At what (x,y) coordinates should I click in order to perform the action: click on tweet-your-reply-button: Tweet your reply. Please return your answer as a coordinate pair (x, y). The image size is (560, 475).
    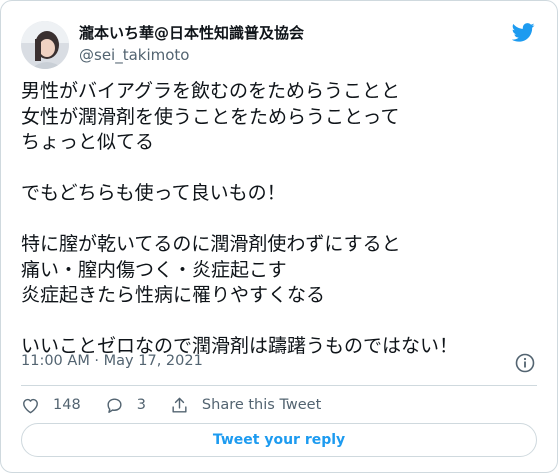
    Looking at the image, I should click on (279, 440).